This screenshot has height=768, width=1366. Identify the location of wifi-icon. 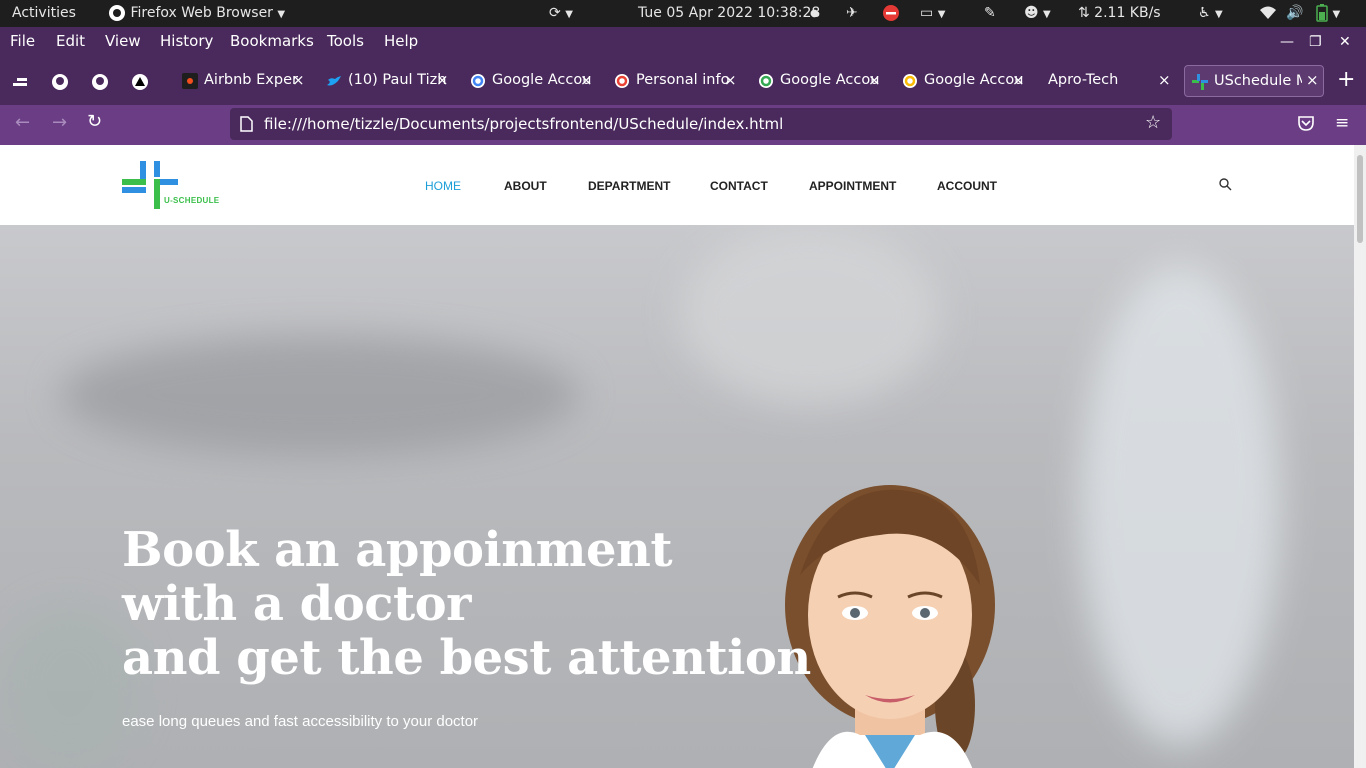
(1268, 13).